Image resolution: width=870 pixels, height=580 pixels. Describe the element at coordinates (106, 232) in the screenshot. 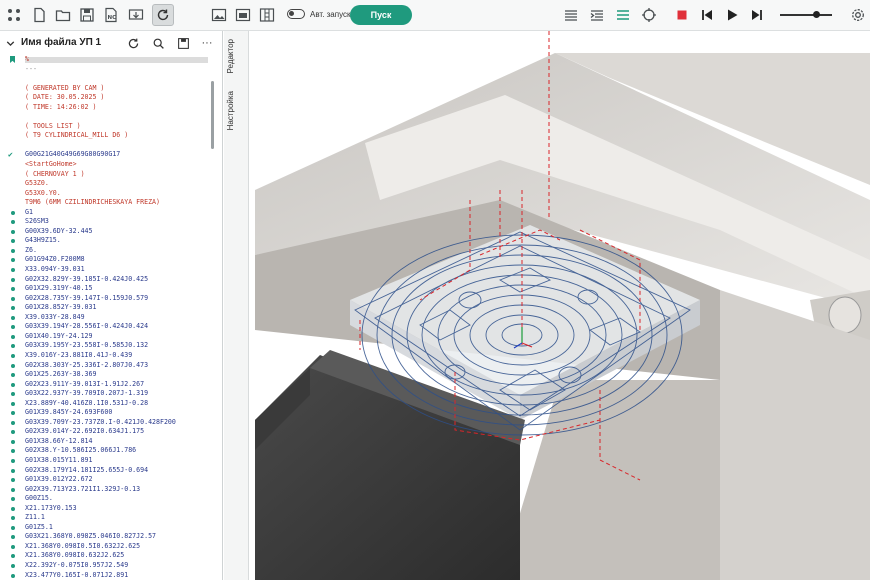

I see `code-line: G00X39.6DY-32.445` at that location.